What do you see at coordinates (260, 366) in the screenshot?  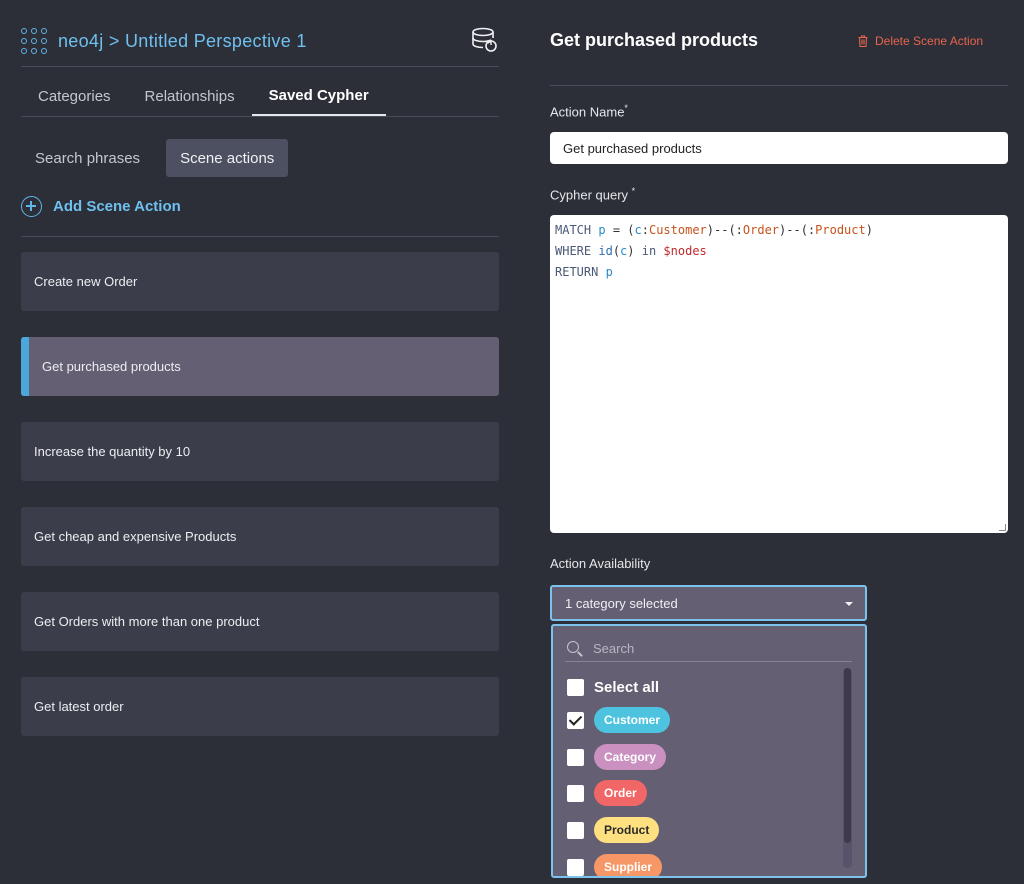 I see `scene-action-item-selected: Get purchased products` at bounding box center [260, 366].